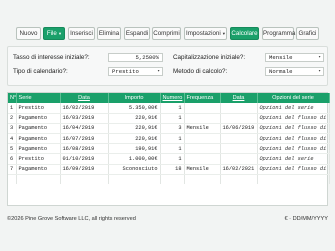  What do you see at coordinates (38, 98) in the screenshot?
I see `column-header-serie: Serie` at bounding box center [38, 98].